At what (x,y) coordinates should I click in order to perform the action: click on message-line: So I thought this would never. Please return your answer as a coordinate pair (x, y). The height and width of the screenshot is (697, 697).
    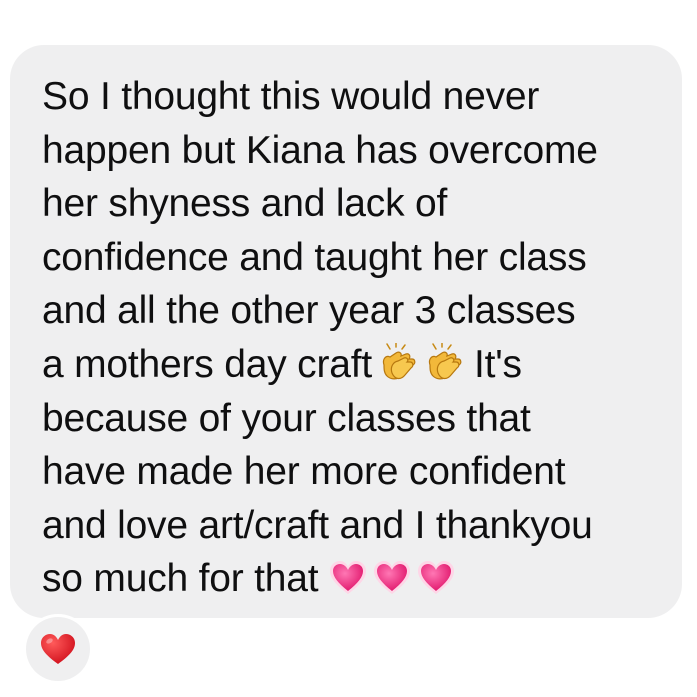
    Looking at the image, I should click on (291, 96).